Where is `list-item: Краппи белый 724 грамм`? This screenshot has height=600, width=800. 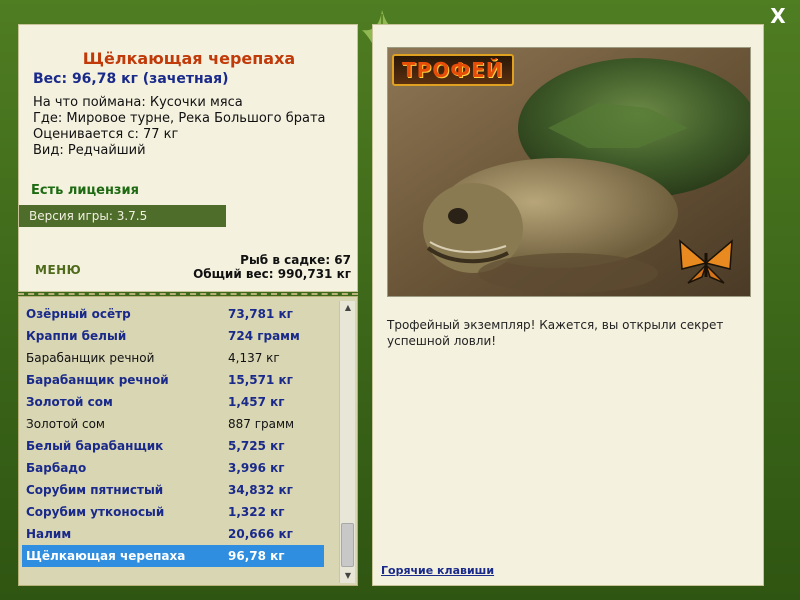
list-item: Краппи белый 724 грамм is located at coordinates (173, 336).